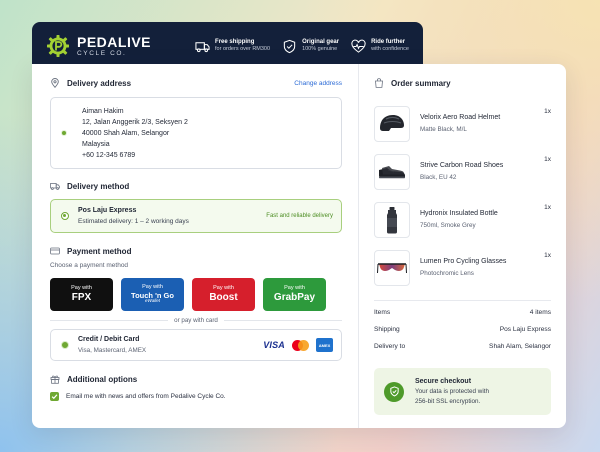 The width and height of the screenshot is (600, 452). I want to click on secure-line: Your data is protected with, so click(452, 391).